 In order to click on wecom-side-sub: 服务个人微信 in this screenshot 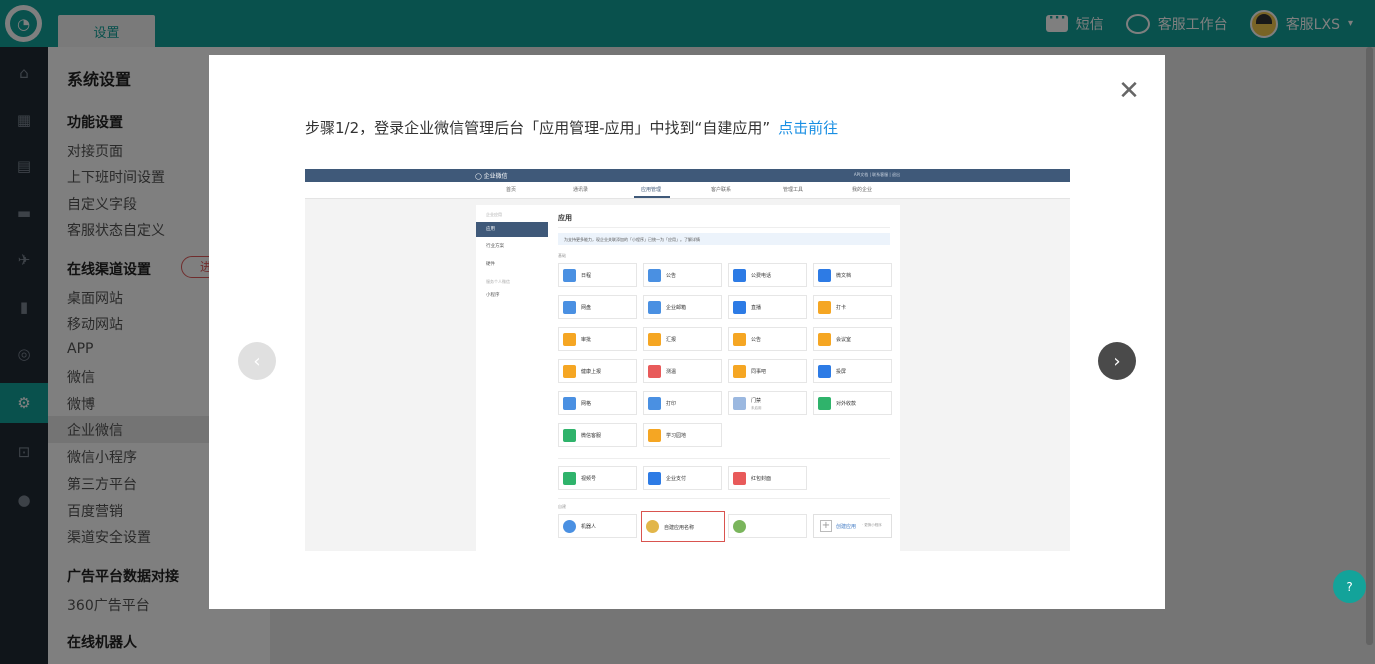, I will do `click(498, 281)`.